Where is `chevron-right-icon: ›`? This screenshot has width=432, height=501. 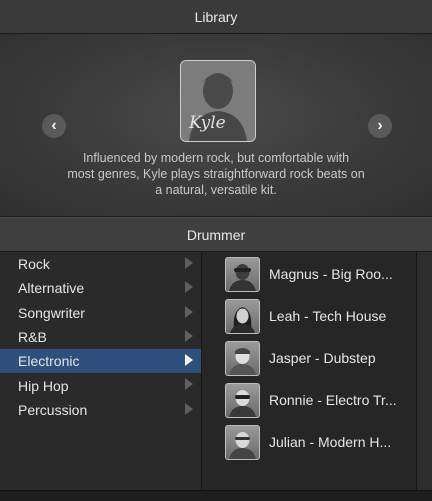 chevron-right-icon: › is located at coordinates (380, 125).